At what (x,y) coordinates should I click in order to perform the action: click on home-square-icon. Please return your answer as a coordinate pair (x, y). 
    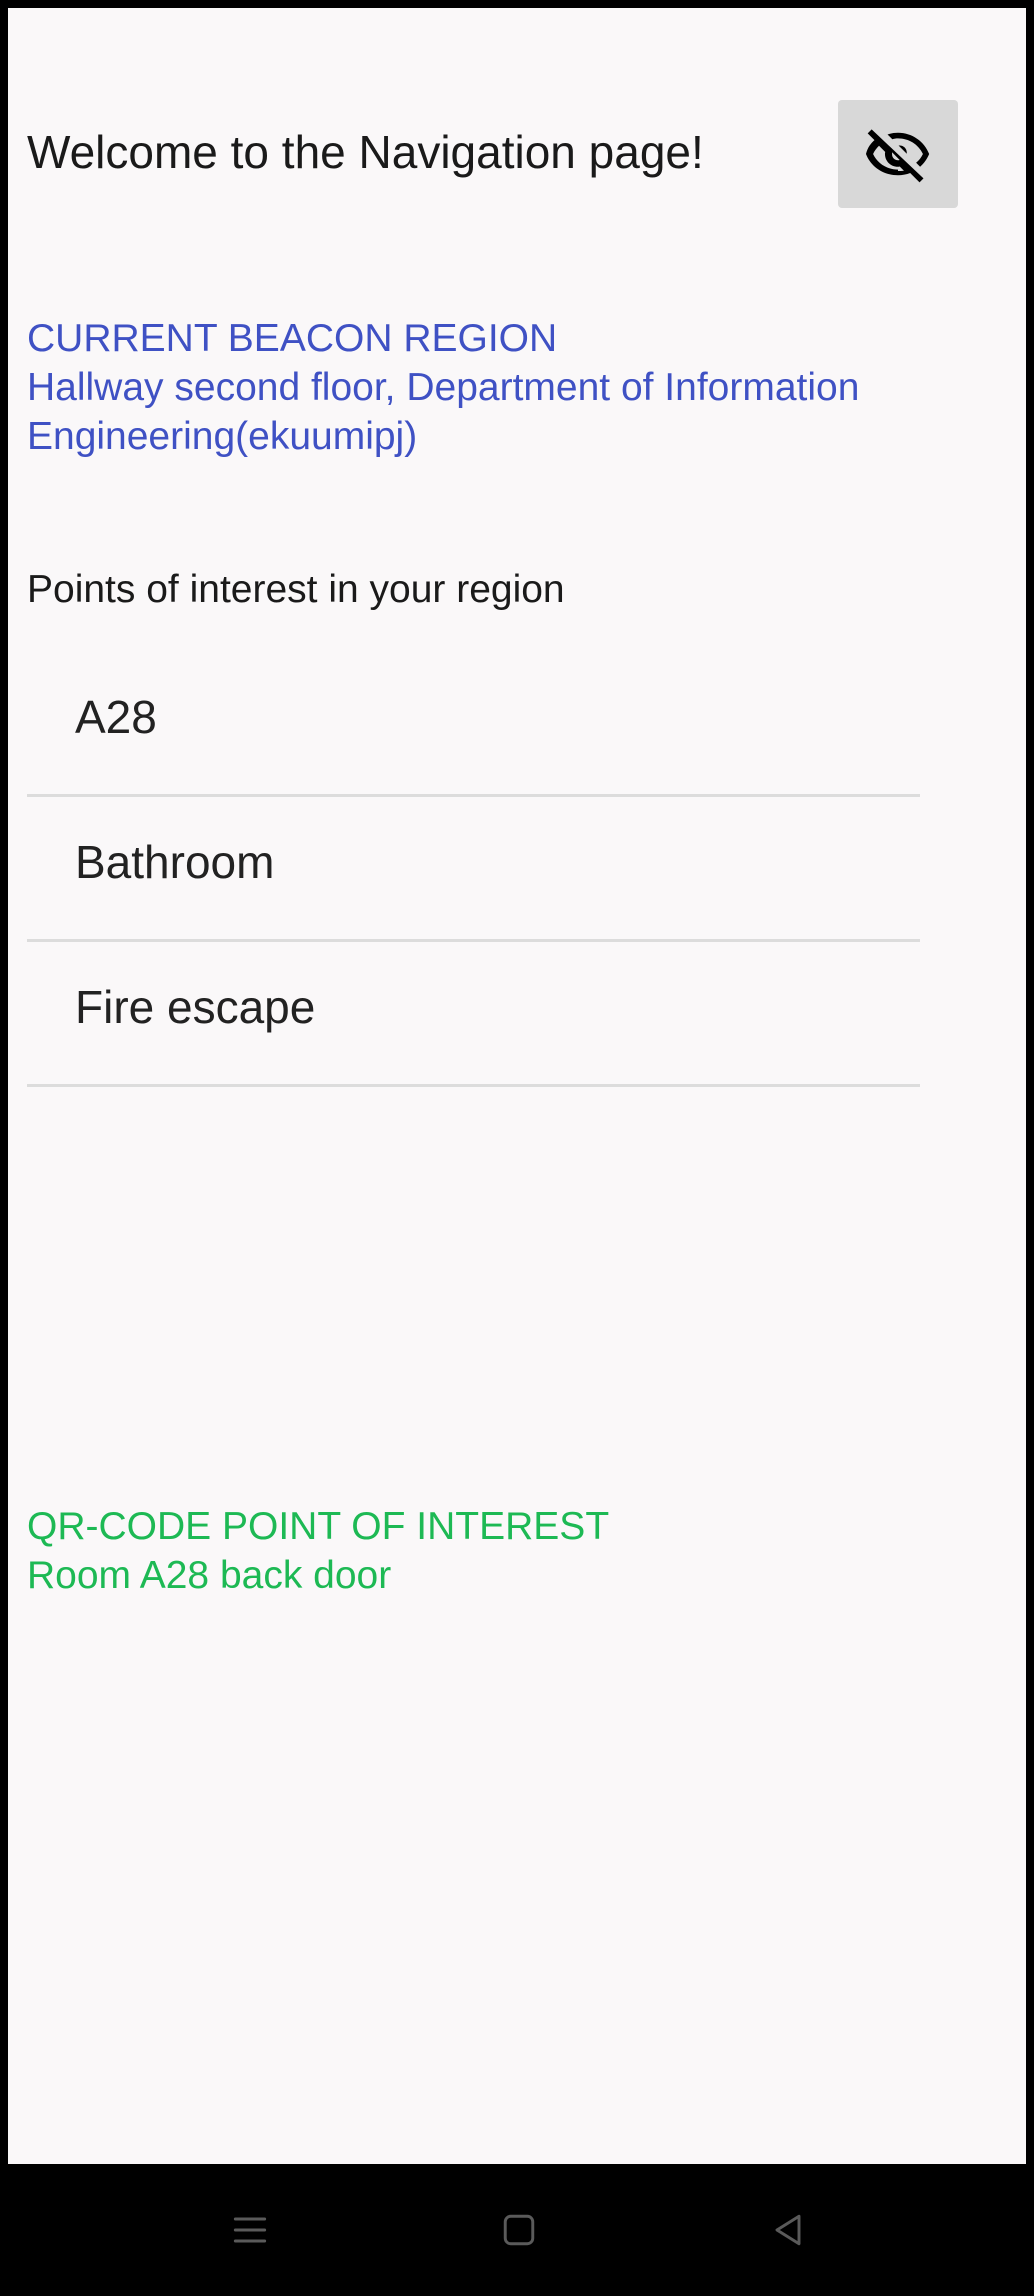
    Looking at the image, I should click on (519, 2230).